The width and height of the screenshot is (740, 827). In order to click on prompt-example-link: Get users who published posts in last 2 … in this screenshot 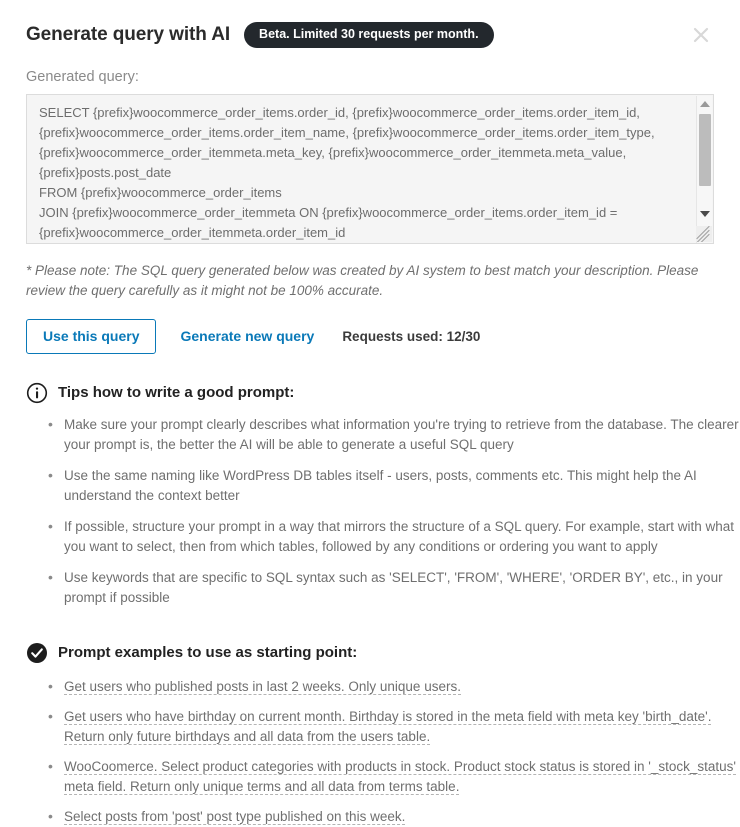, I will do `click(262, 686)`.